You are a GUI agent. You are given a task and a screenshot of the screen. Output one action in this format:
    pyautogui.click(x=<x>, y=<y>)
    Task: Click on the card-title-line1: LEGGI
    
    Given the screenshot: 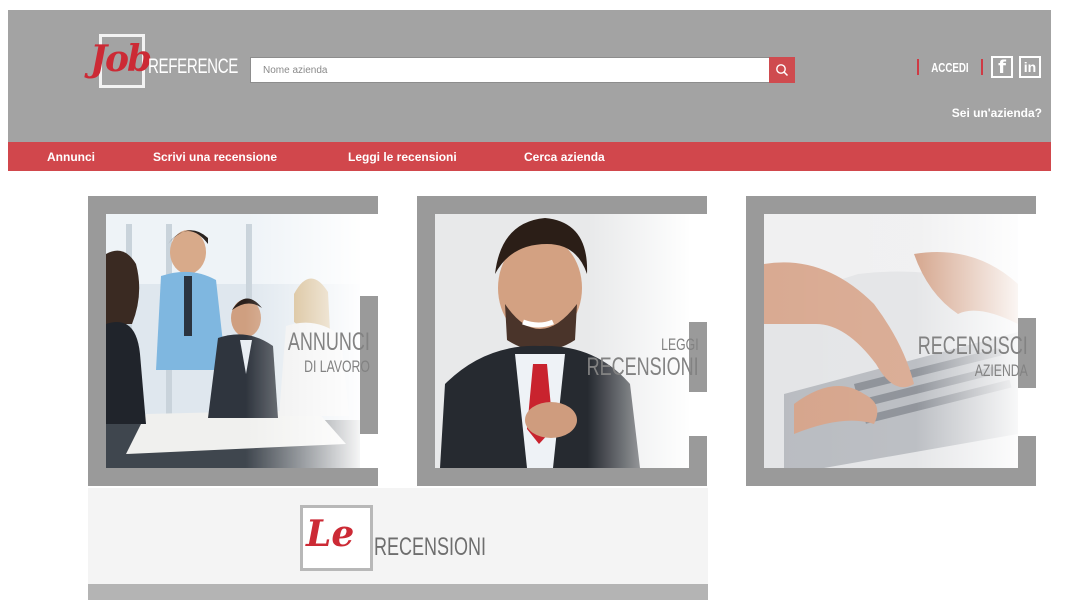 What is the action you would take?
    pyautogui.click(x=680, y=344)
    